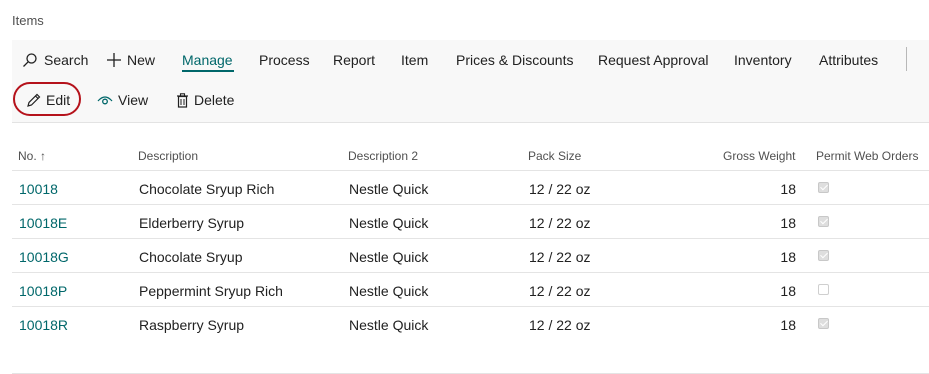 This screenshot has width=929, height=374. What do you see at coordinates (208, 71) in the screenshot?
I see `active-tab-indicator` at bounding box center [208, 71].